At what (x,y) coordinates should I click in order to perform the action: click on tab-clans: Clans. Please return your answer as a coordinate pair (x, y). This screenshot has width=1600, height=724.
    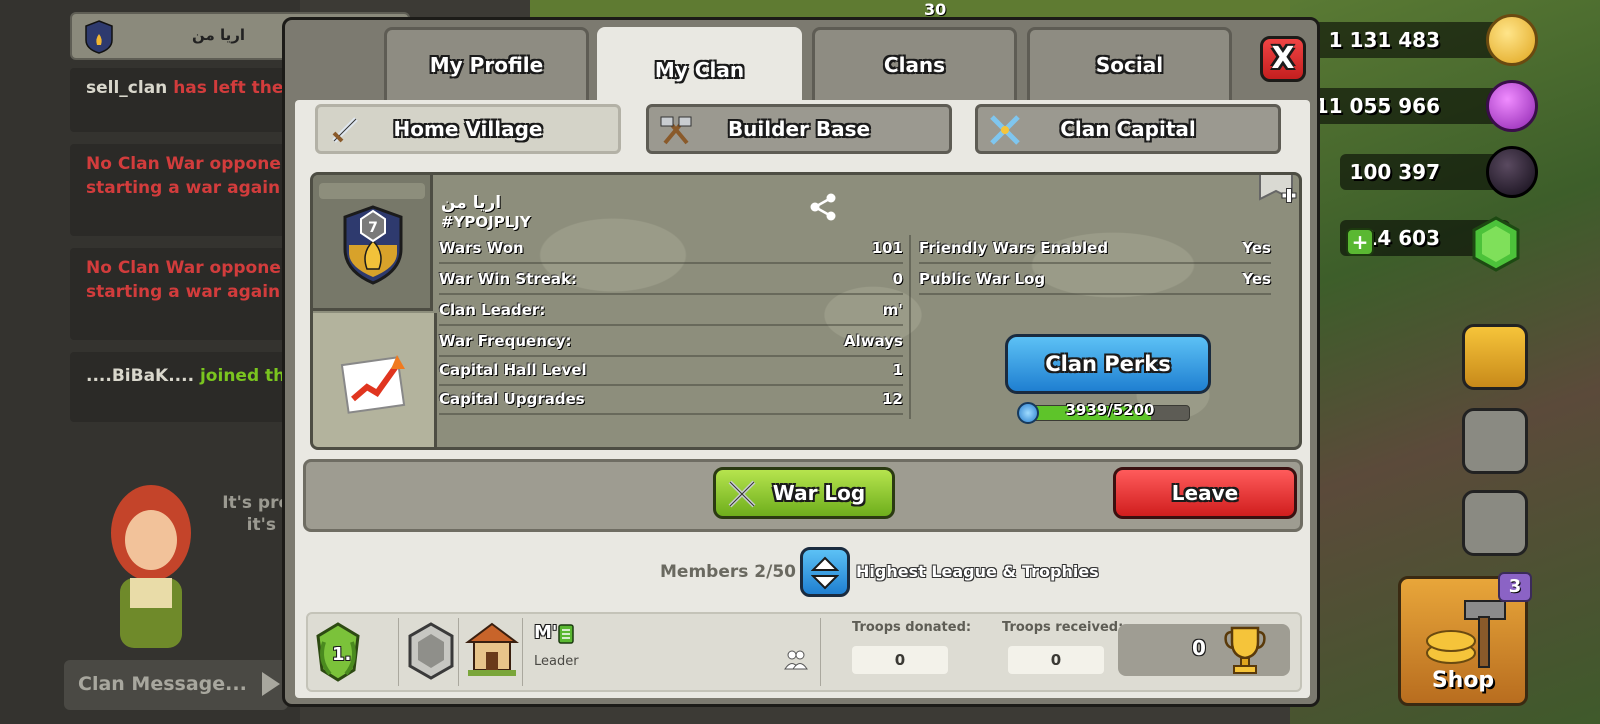
    Looking at the image, I should click on (914, 63).